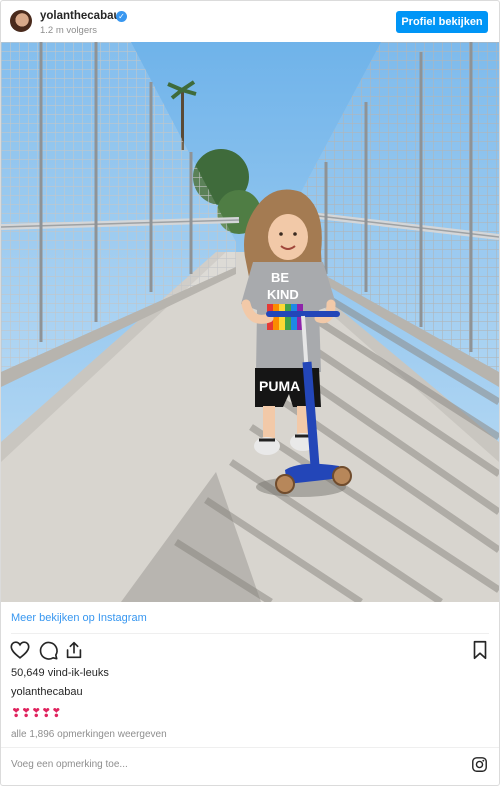 Image resolution: width=500 pixels, height=786 pixels. What do you see at coordinates (69, 30) in the screenshot?
I see `follower-count: 1.2 m volgers` at bounding box center [69, 30].